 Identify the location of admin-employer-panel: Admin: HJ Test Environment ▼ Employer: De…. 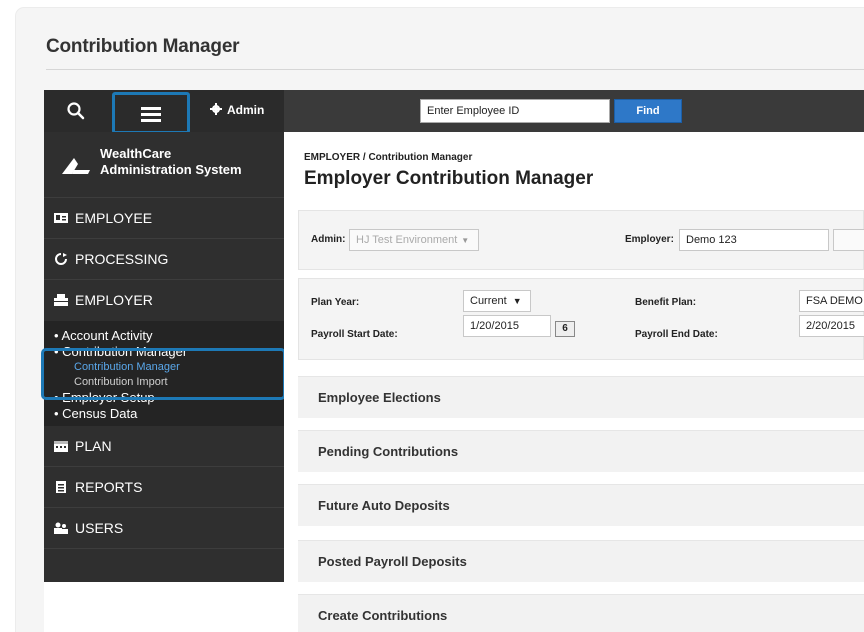
(581, 240).